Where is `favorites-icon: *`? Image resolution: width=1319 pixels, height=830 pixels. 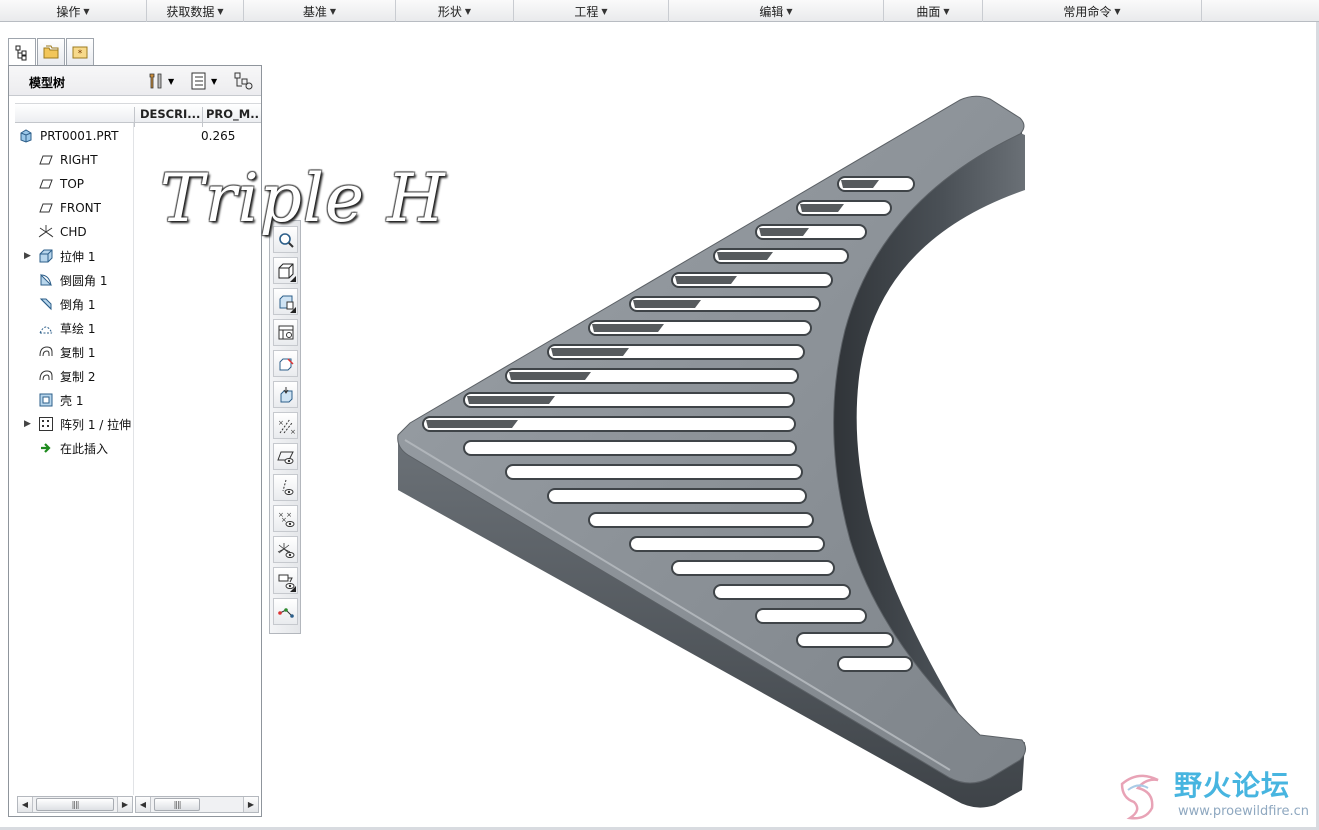 favorites-icon: * is located at coordinates (80, 52).